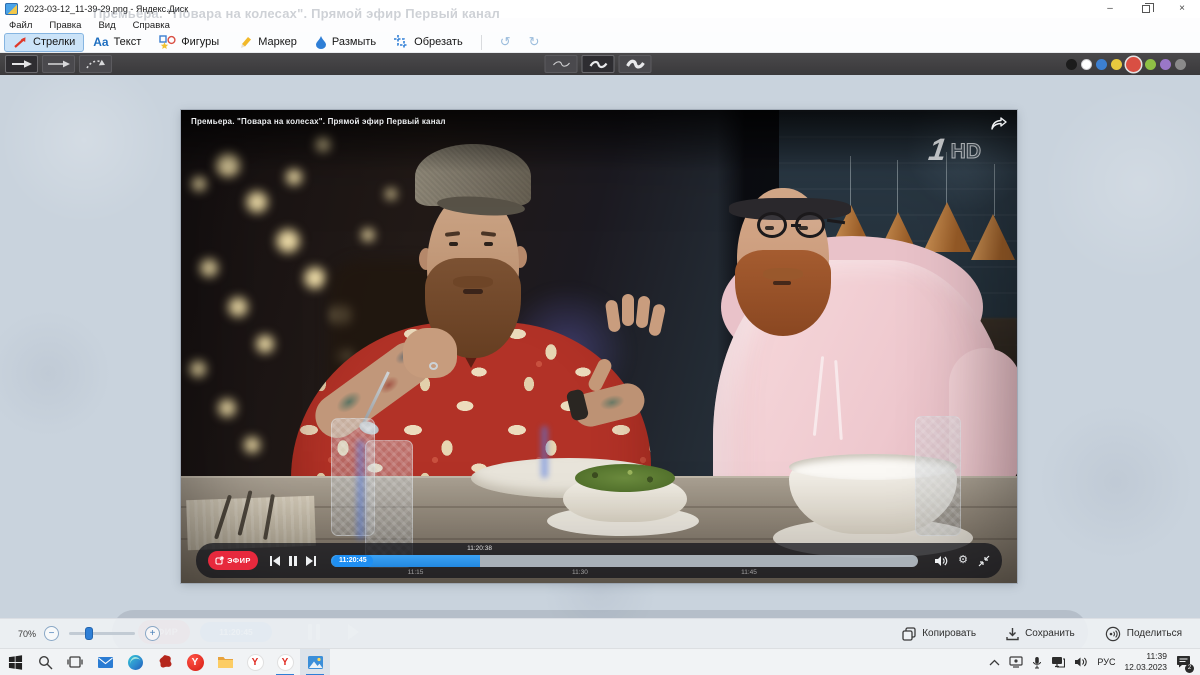 The image size is (1200, 675). I want to click on zoom-slider, so click(102, 633).